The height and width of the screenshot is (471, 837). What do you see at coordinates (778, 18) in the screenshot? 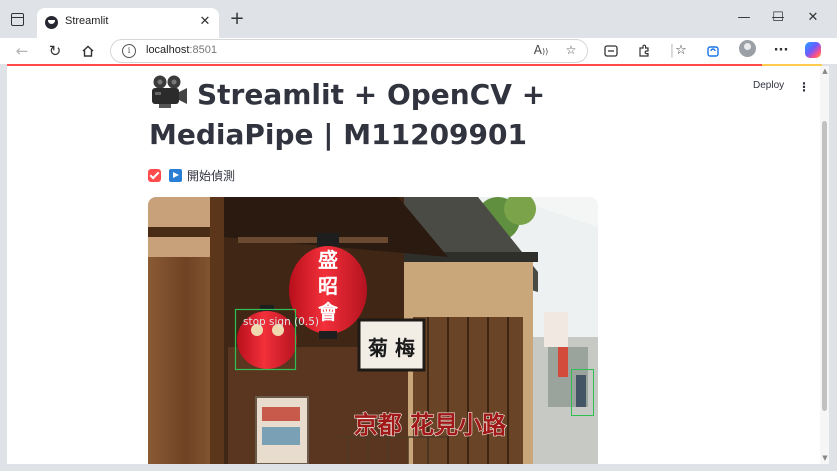
I see `maximize-button: ☐` at bounding box center [778, 18].